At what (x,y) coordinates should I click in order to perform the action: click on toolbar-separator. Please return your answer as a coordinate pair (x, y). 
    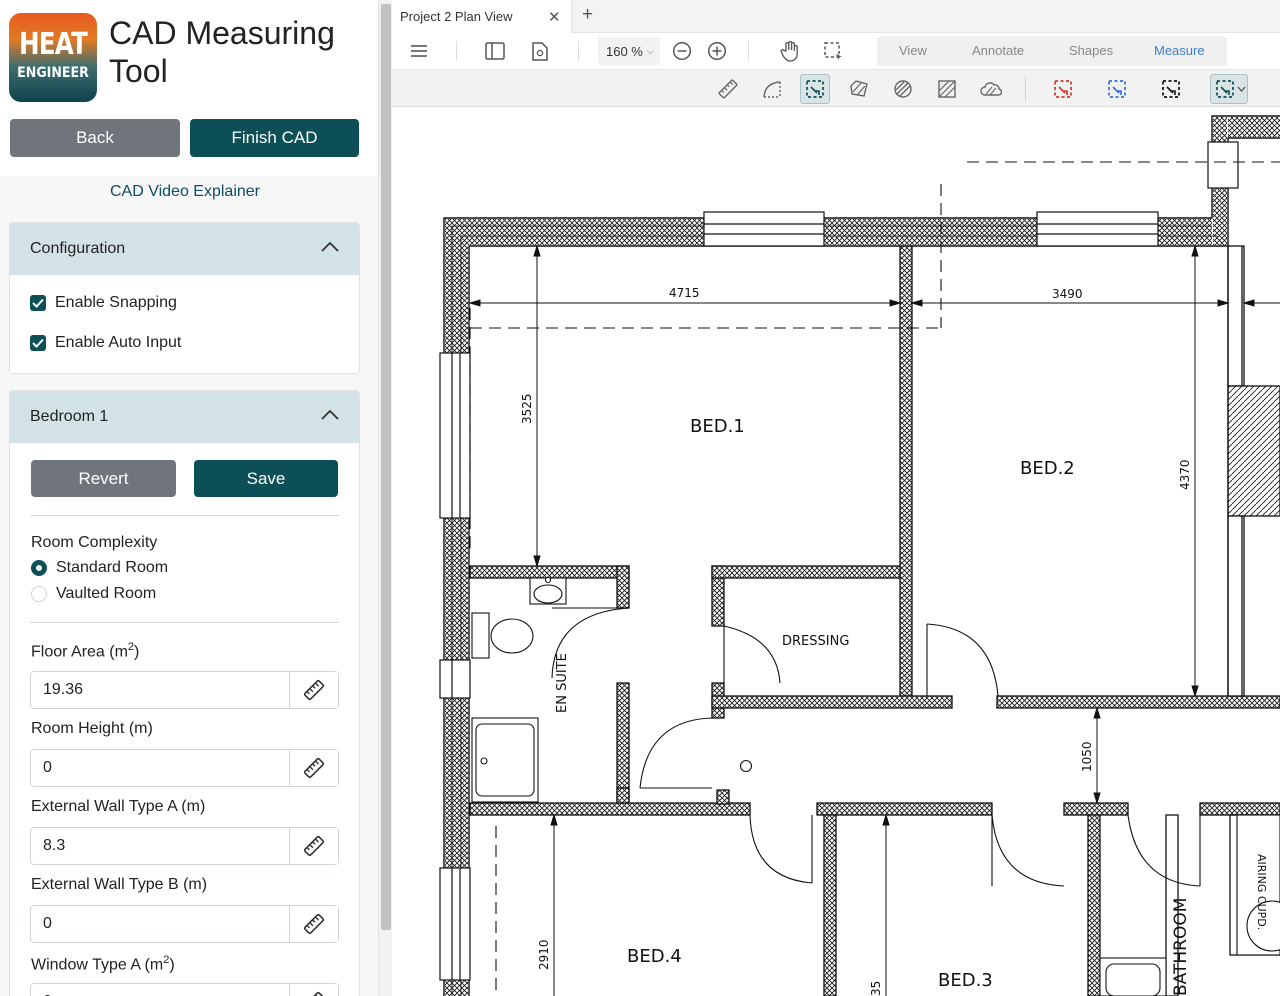
    Looking at the image, I should click on (1025, 89).